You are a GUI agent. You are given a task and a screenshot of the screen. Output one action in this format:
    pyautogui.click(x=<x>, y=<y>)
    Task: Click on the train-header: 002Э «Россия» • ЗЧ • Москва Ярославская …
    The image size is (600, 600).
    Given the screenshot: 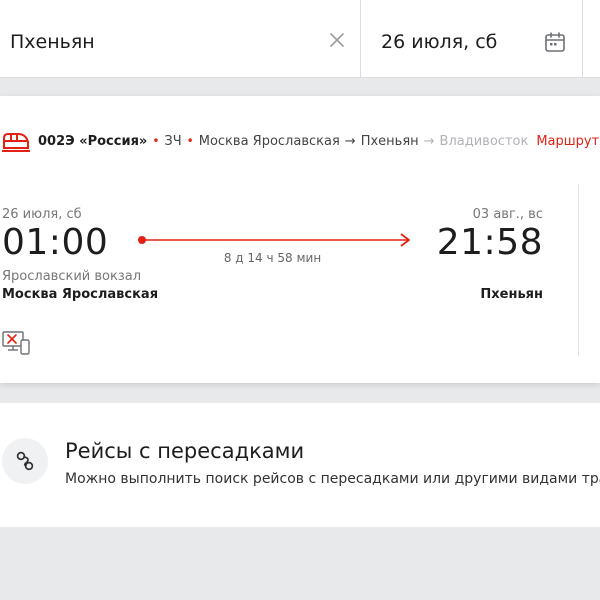 What is the action you would take?
    pyautogui.click(x=300, y=141)
    